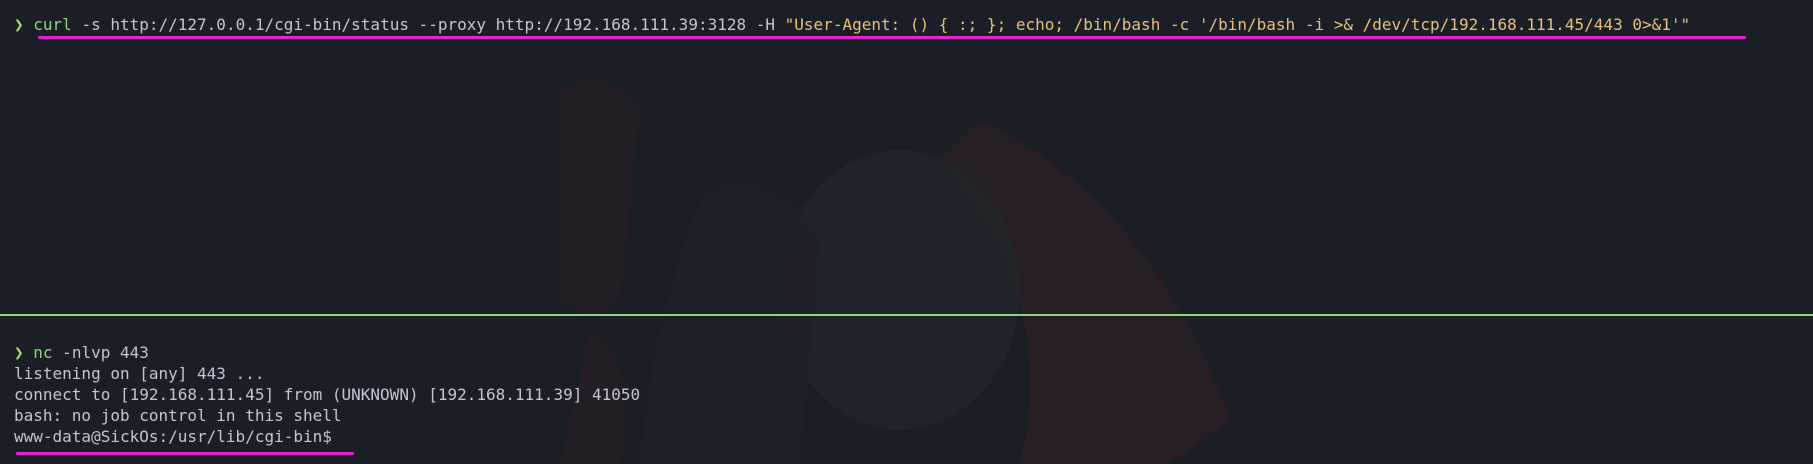 Image resolution: width=1813 pixels, height=464 pixels. I want to click on output-line: bash: no job control in this shell, so click(178, 415).